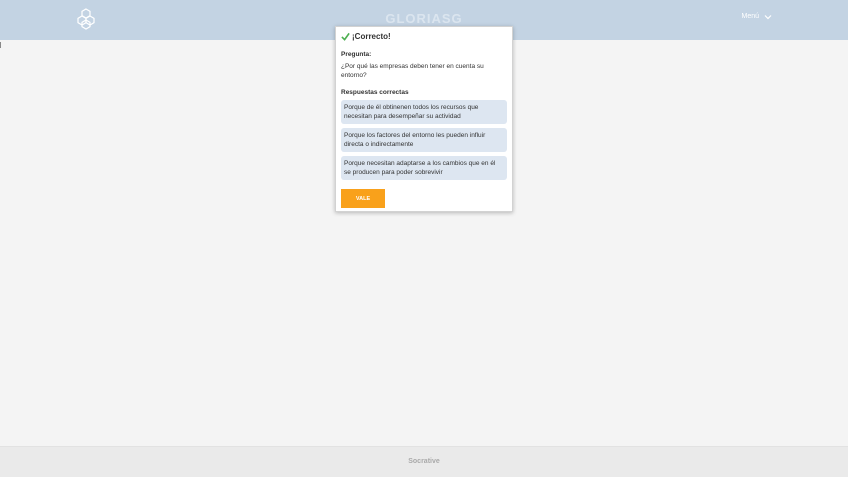 Image resolution: width=848 pixels, height=477 pixels. I want to click on ok-button: VALE, so click(363, 198).